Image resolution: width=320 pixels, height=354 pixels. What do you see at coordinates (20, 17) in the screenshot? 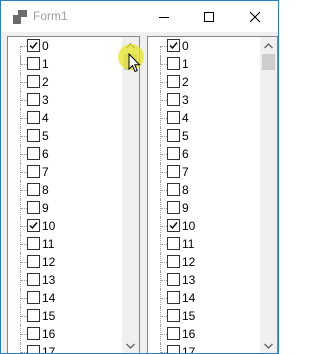
I see `forms-app-icon` at bounding box center [20, 17].